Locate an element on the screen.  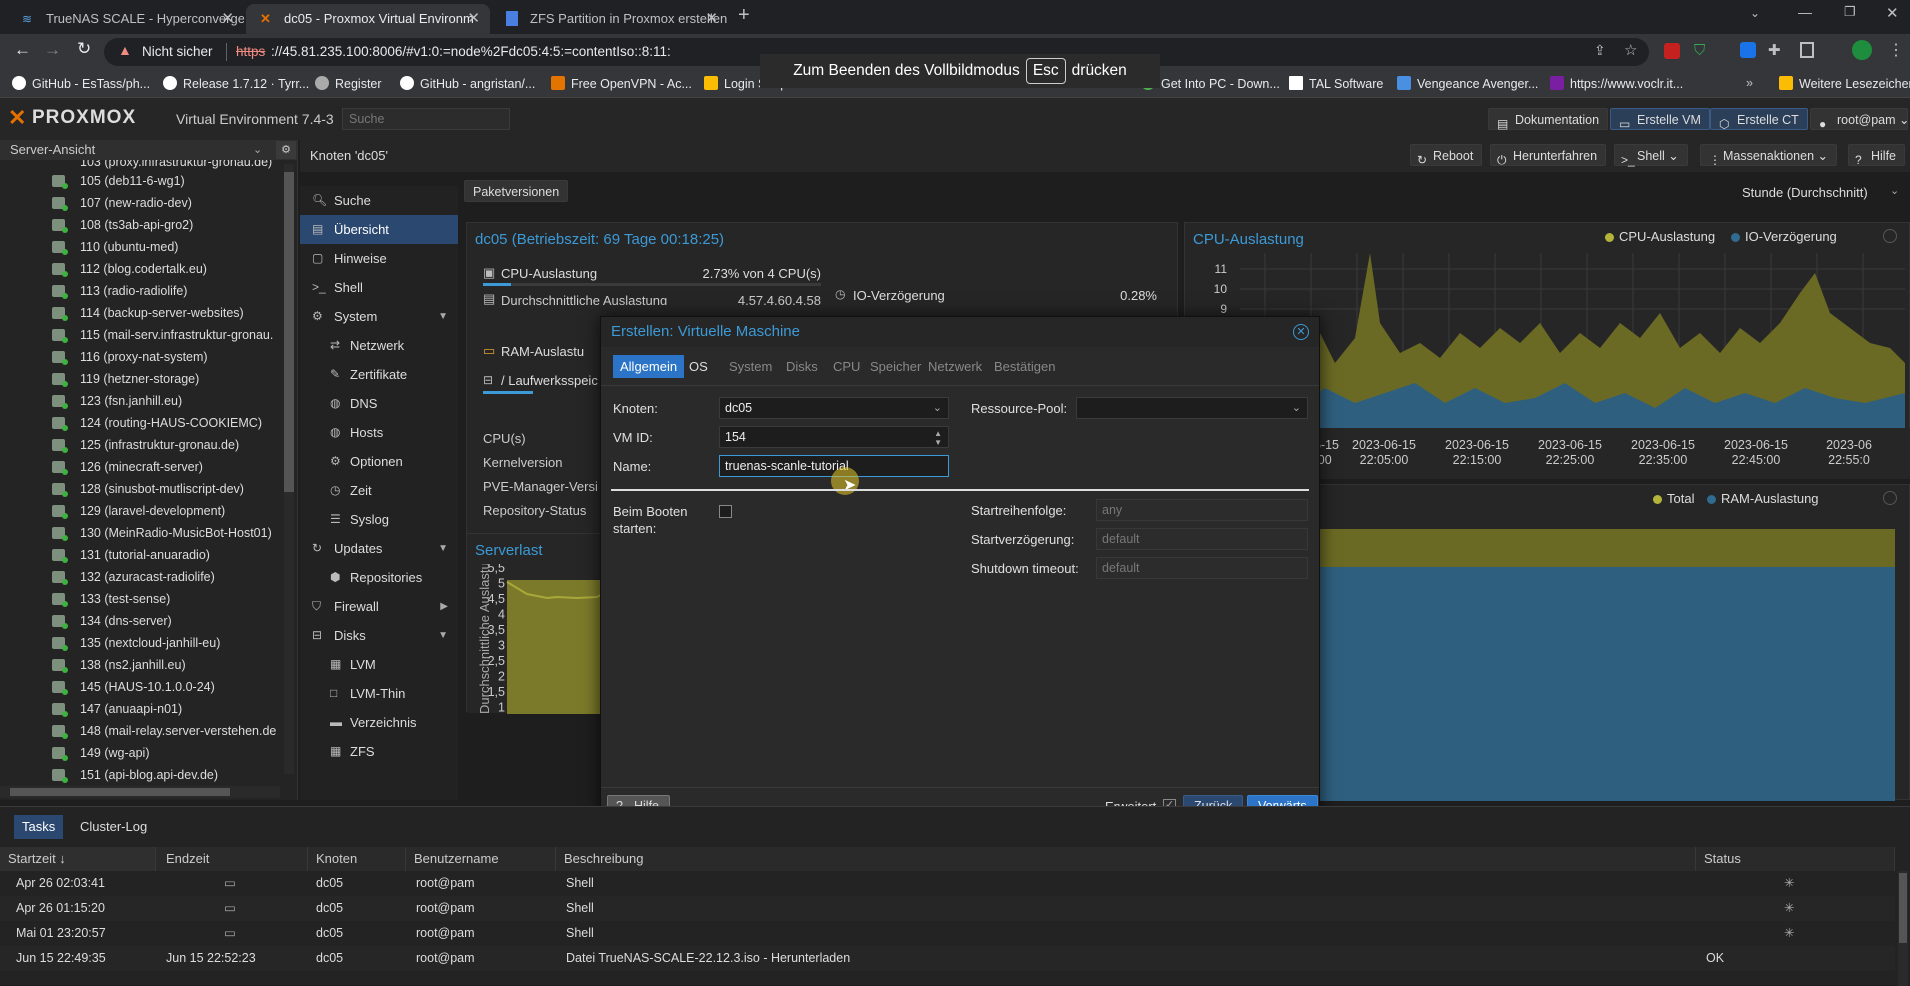
nav-item-syslog: ☰ Syslog is located at coordinates (379, 519).